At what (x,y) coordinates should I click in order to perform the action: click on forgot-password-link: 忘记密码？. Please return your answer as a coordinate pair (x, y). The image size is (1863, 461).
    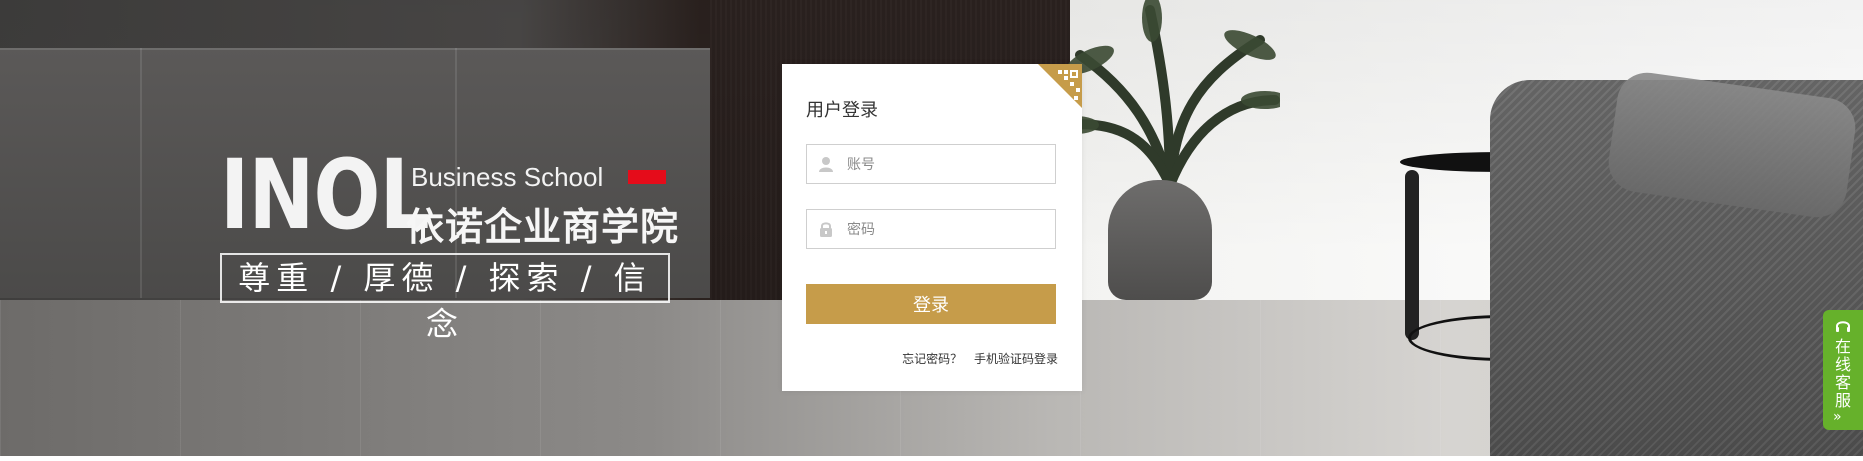
    Looking at the image, I should click on (932, 359).